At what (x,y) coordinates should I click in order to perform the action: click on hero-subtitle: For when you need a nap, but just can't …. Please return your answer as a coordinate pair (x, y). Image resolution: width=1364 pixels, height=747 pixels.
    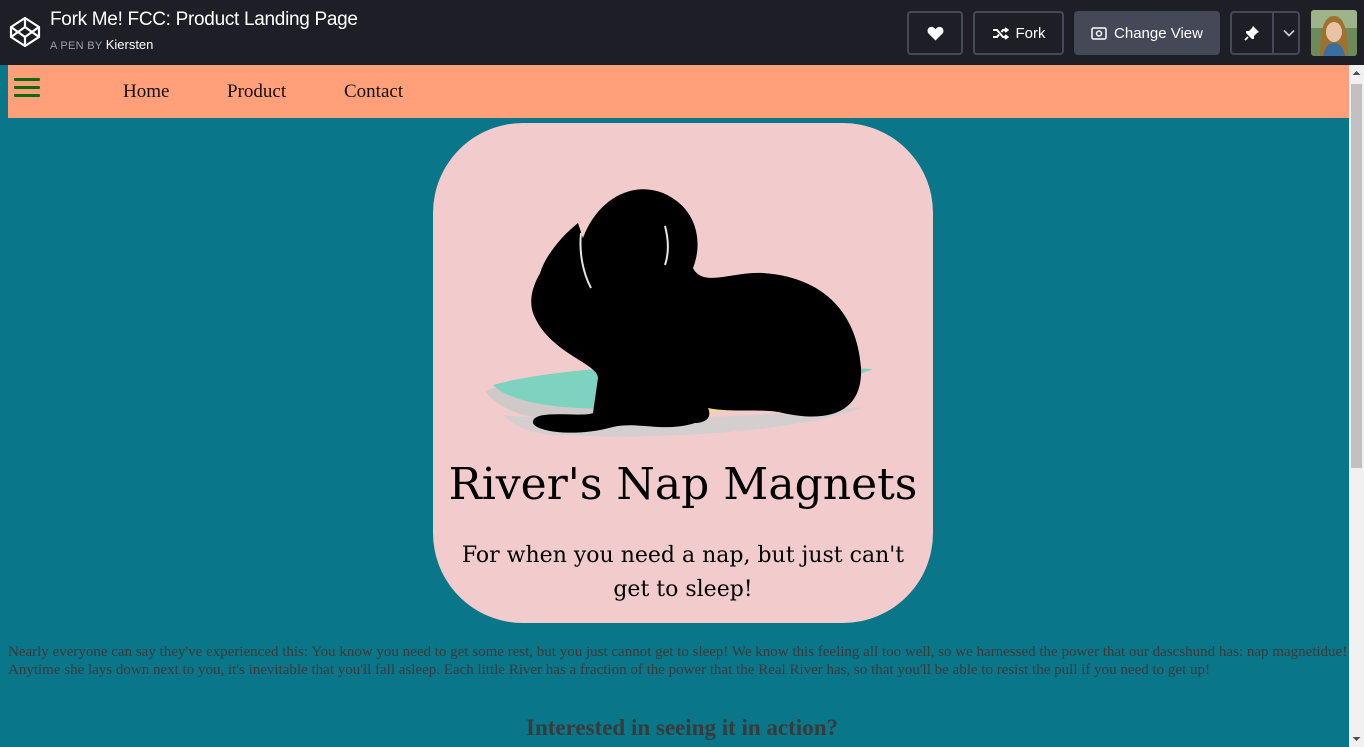
    Looking at the image, I should click on (683, 572).